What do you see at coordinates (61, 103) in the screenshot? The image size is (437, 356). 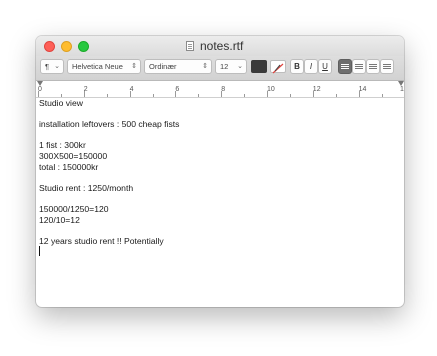 I see `text-line: Studio view` at bounding box center [61, 103].